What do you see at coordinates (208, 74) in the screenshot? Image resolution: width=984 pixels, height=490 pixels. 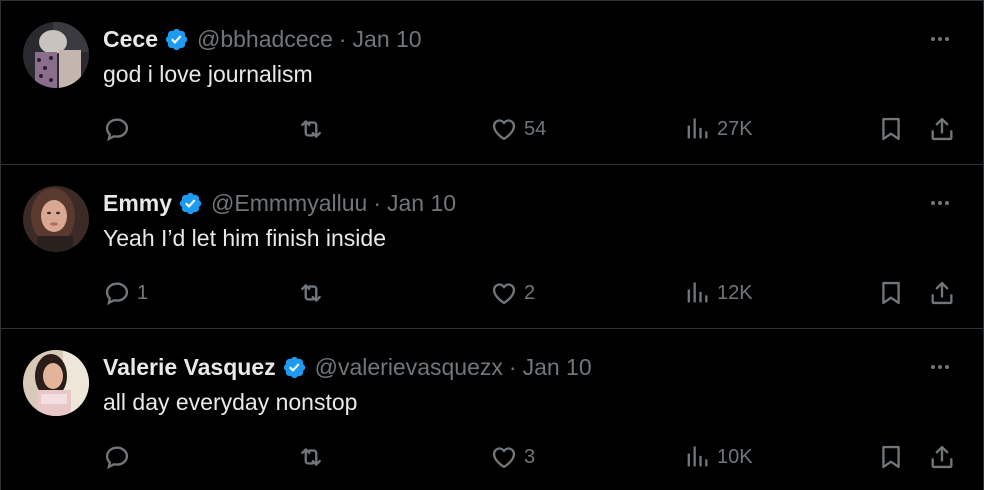 I see `tweet-text: god i love journalism` at bounding box center [208, 74].